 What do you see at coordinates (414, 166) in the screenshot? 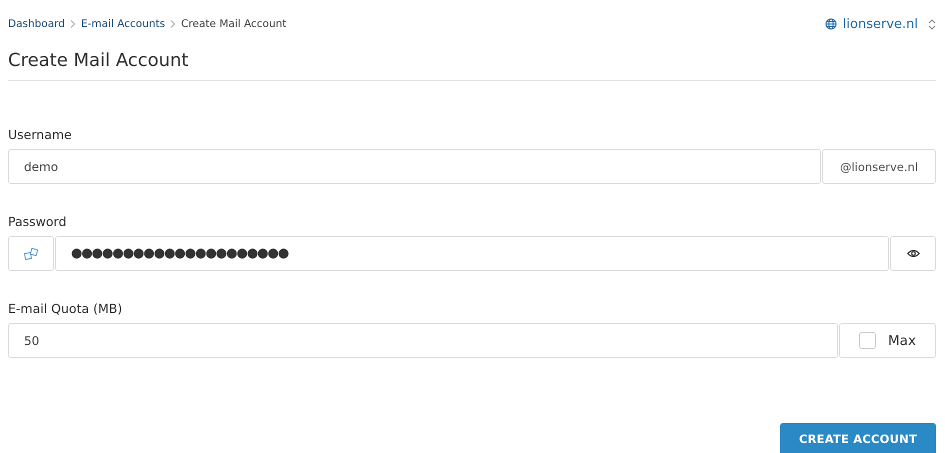
I see `username-field: demo` at bounding box center [414, 166].